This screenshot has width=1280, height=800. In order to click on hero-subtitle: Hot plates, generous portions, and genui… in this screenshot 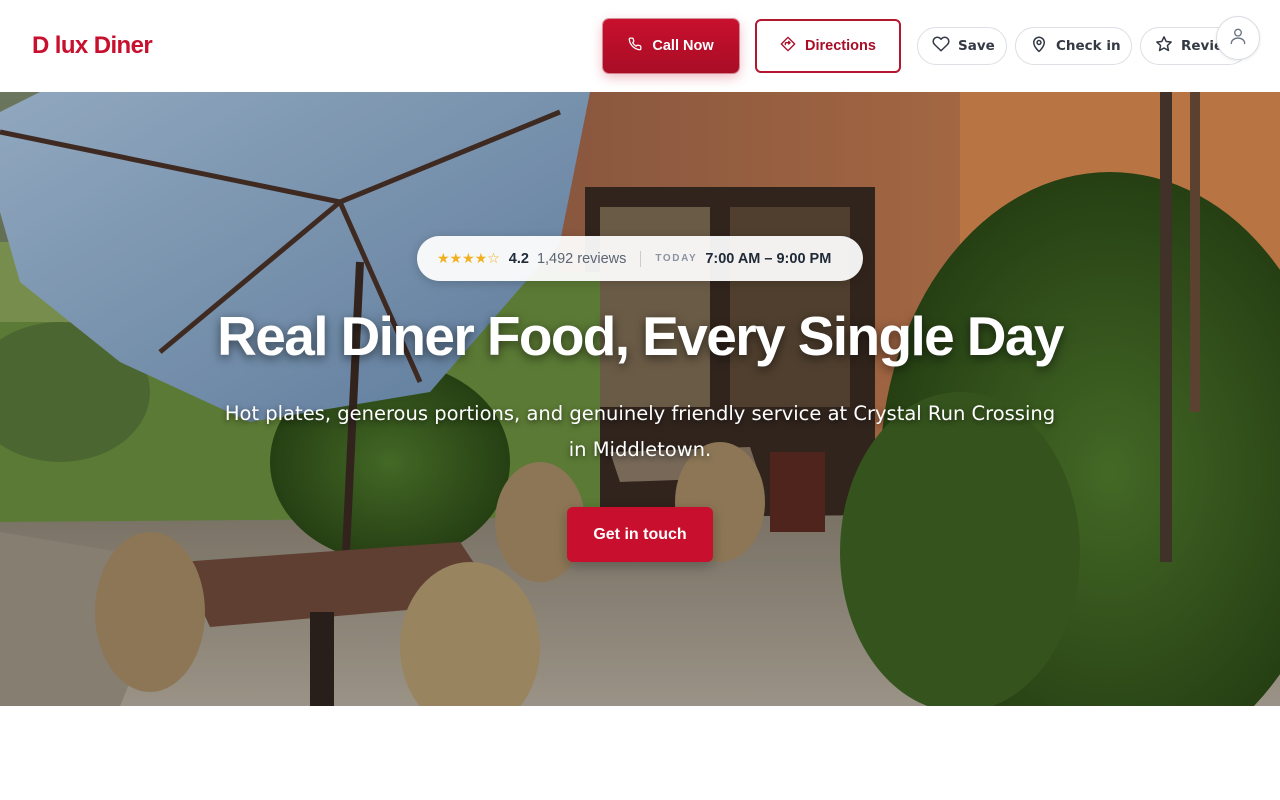, I will do `click(640, 431)`.